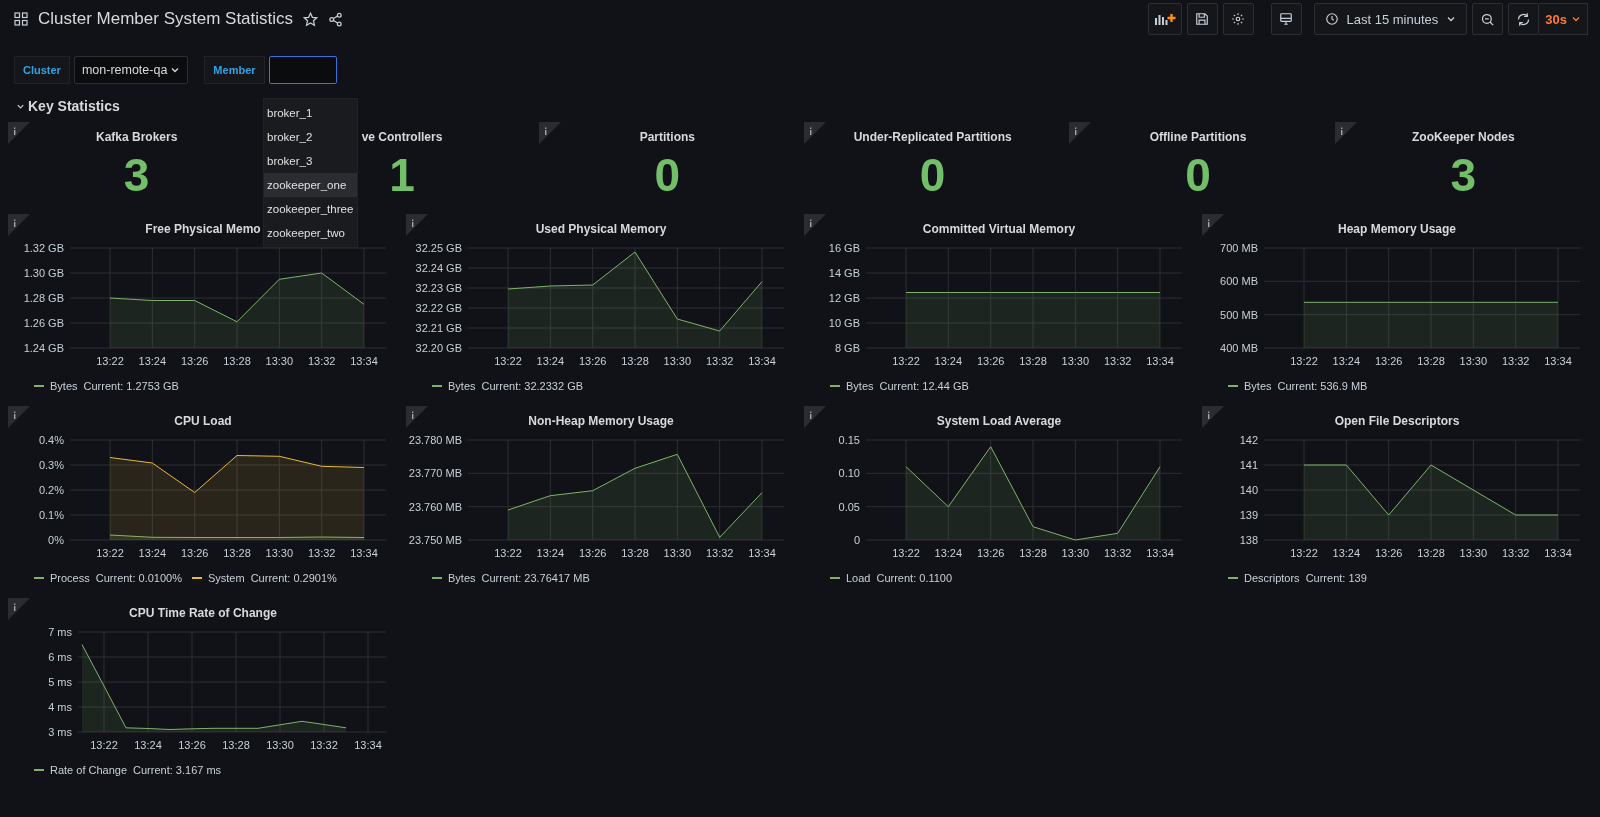  Describe the element at coordinates (844, 248) in the screenshot. I see `y-tick-label: 16 GB` at that location.